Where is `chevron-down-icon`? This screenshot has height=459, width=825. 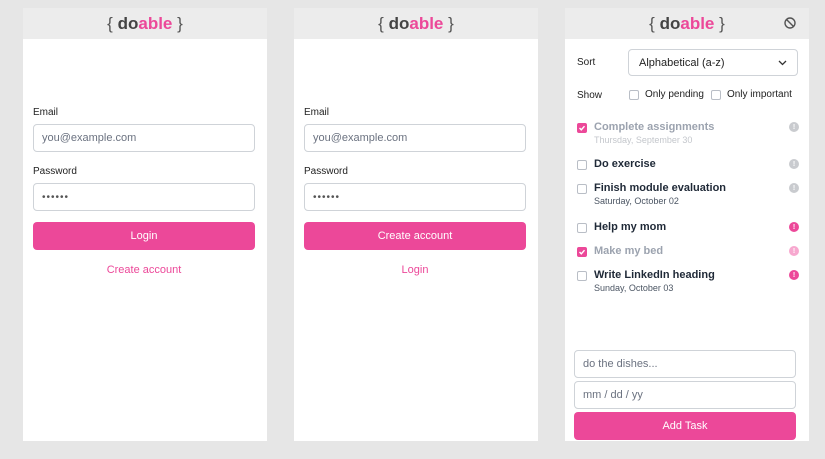 chevron-down-icon is located at coordinates (782, 62).